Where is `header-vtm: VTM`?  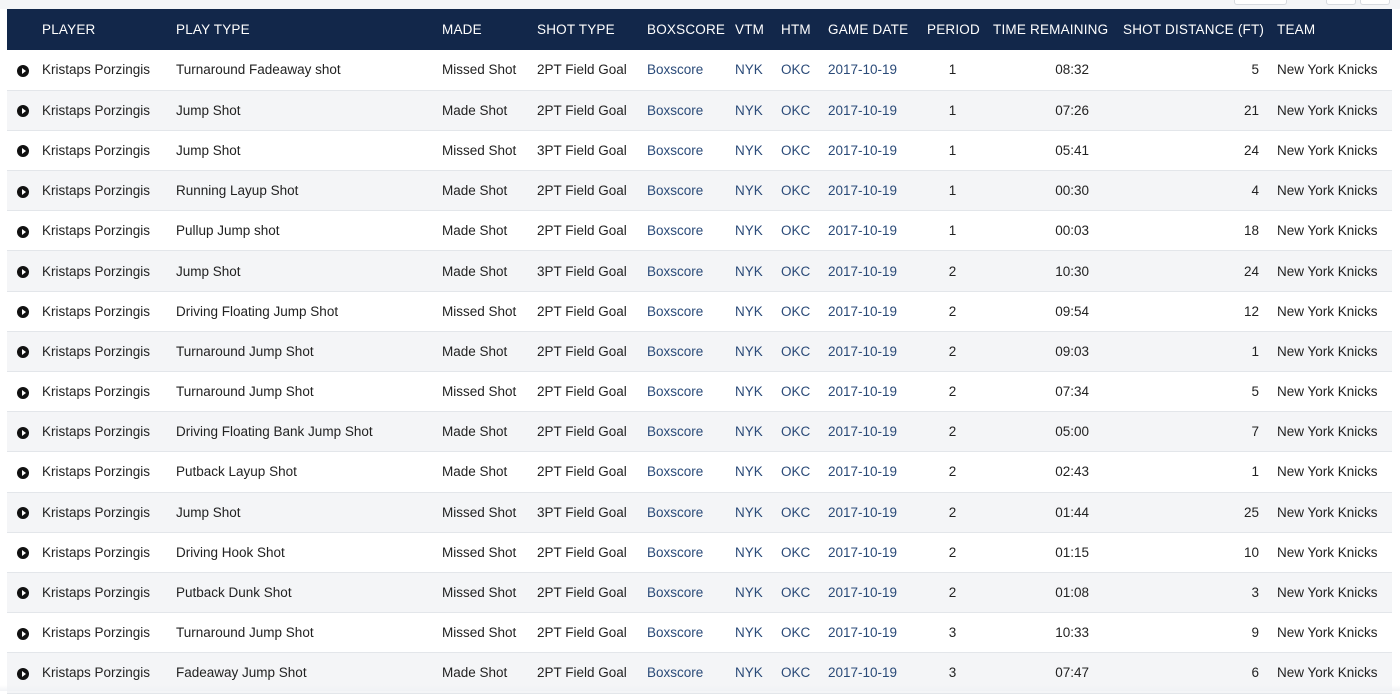
header-vtm: VTM is located at coordinates (758, 29).